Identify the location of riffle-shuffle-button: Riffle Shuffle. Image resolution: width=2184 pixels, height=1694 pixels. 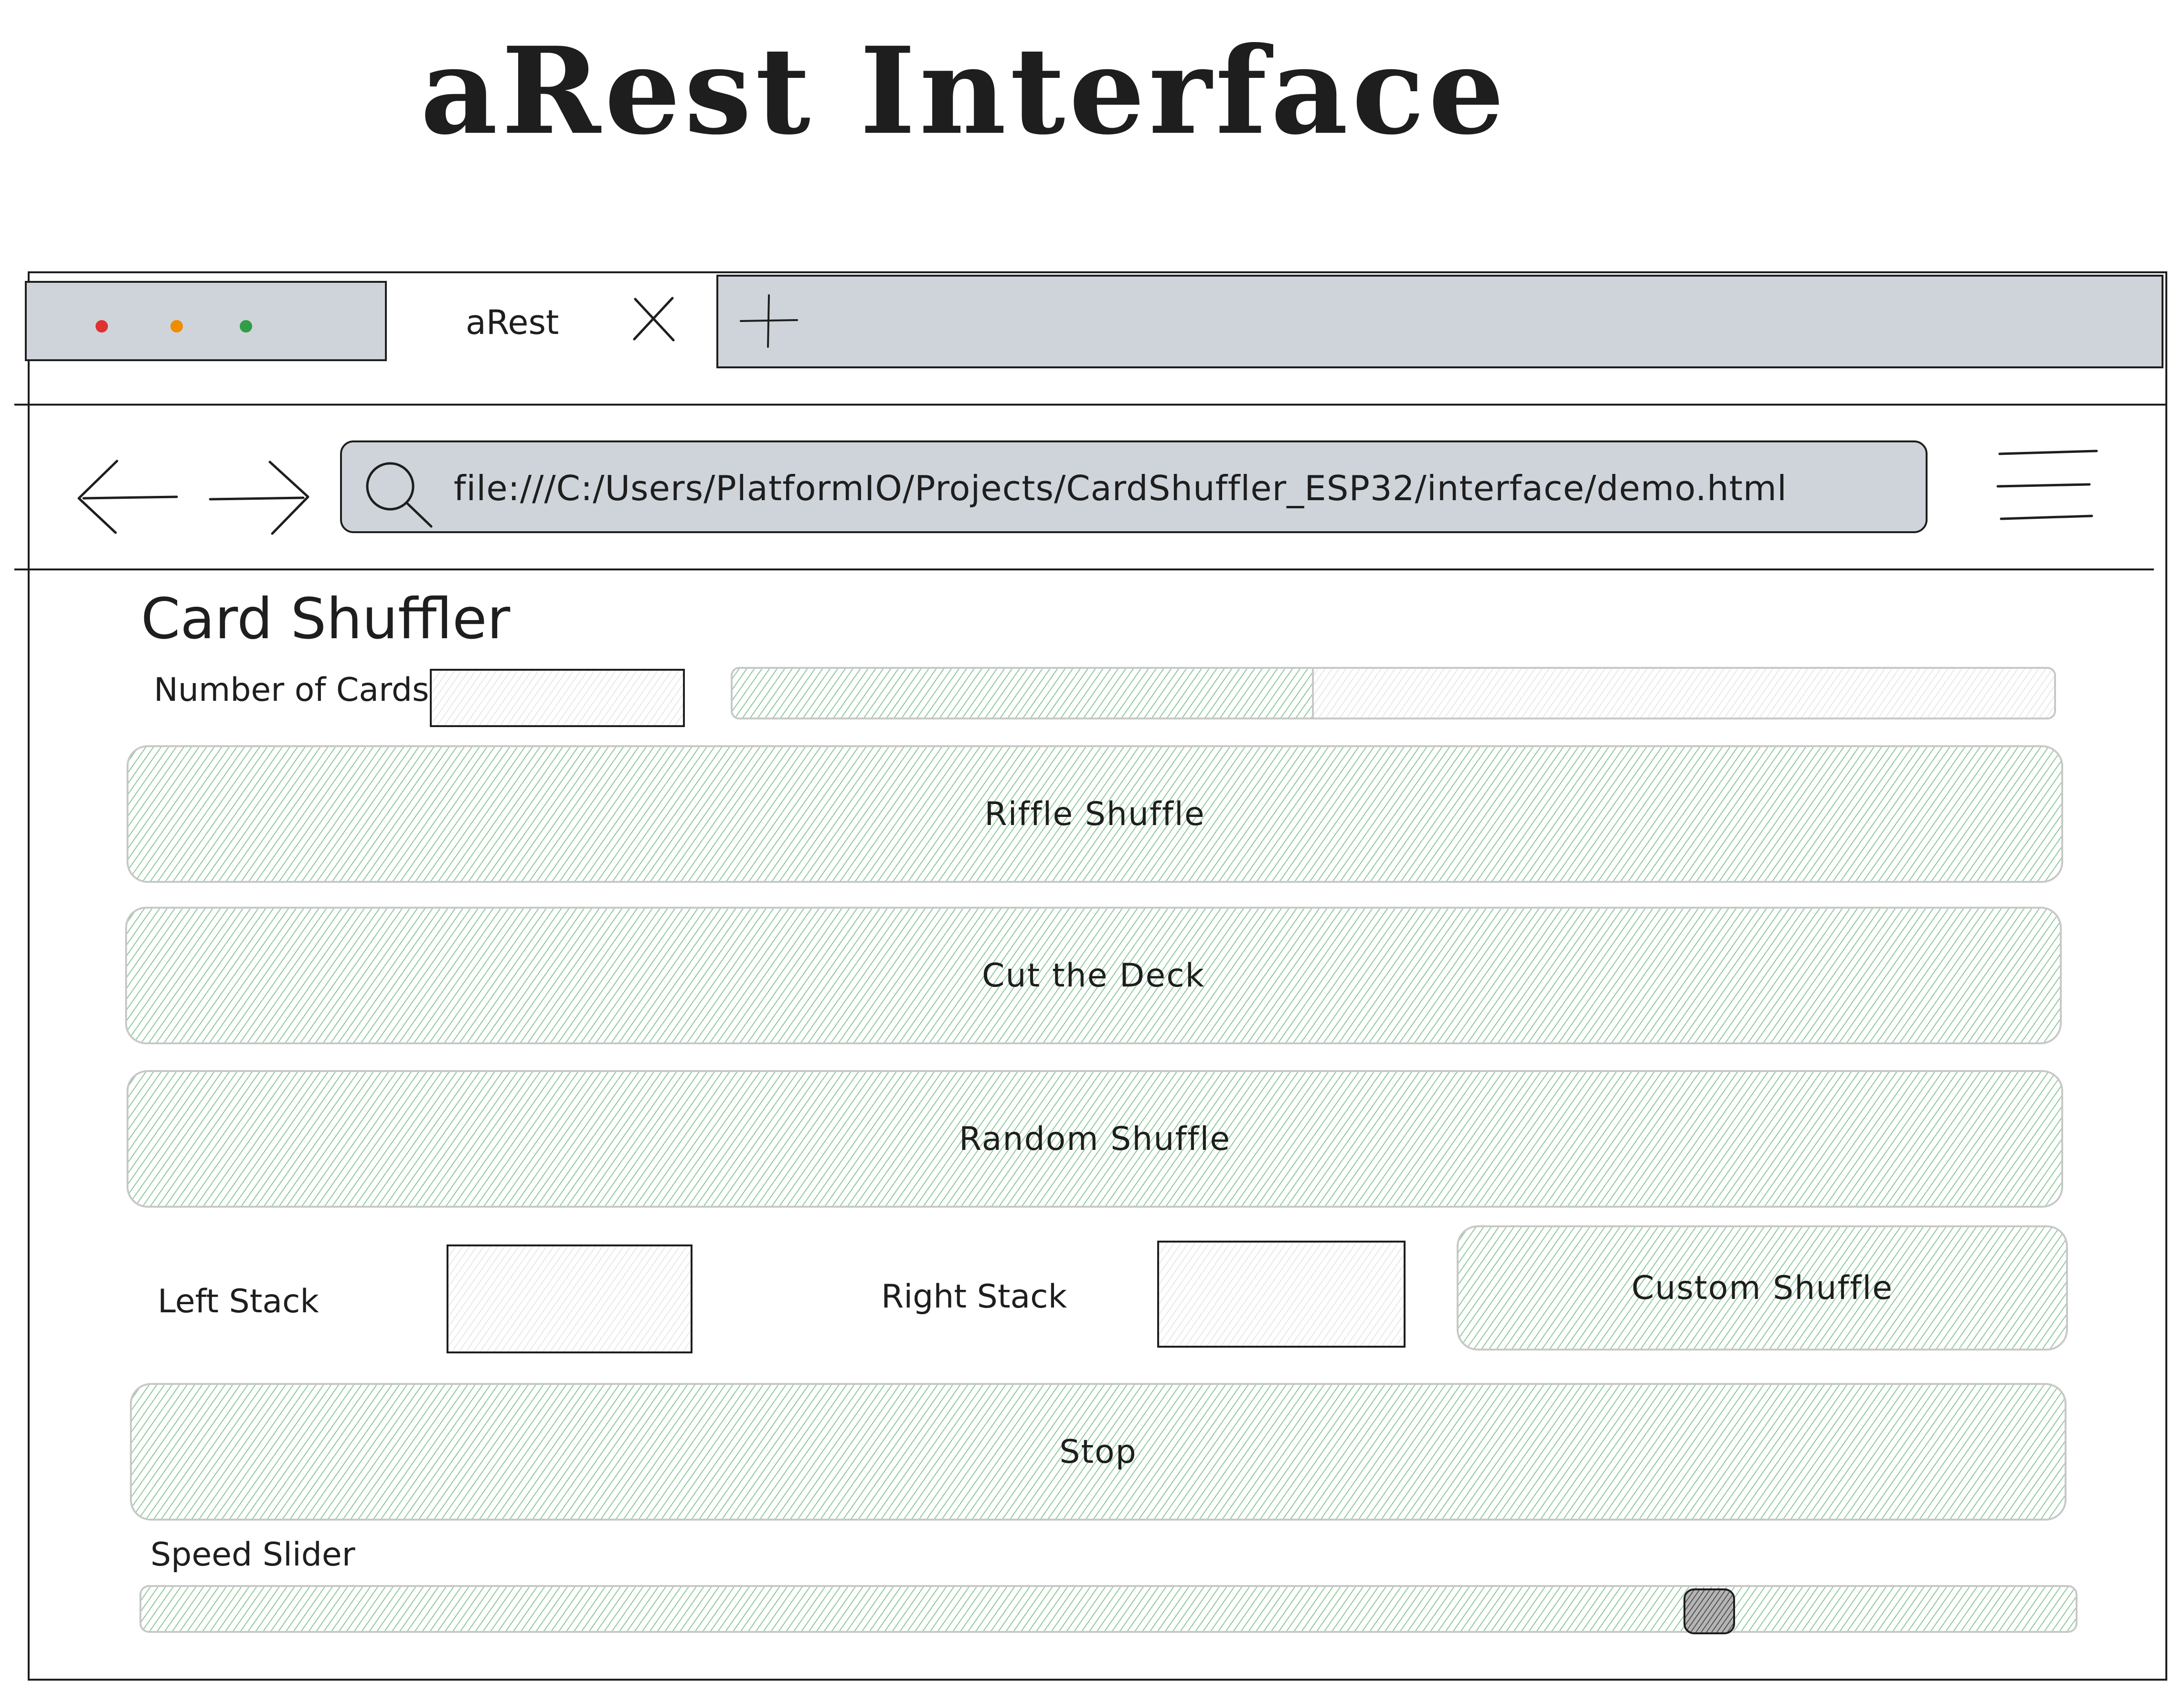
(1095, 814).